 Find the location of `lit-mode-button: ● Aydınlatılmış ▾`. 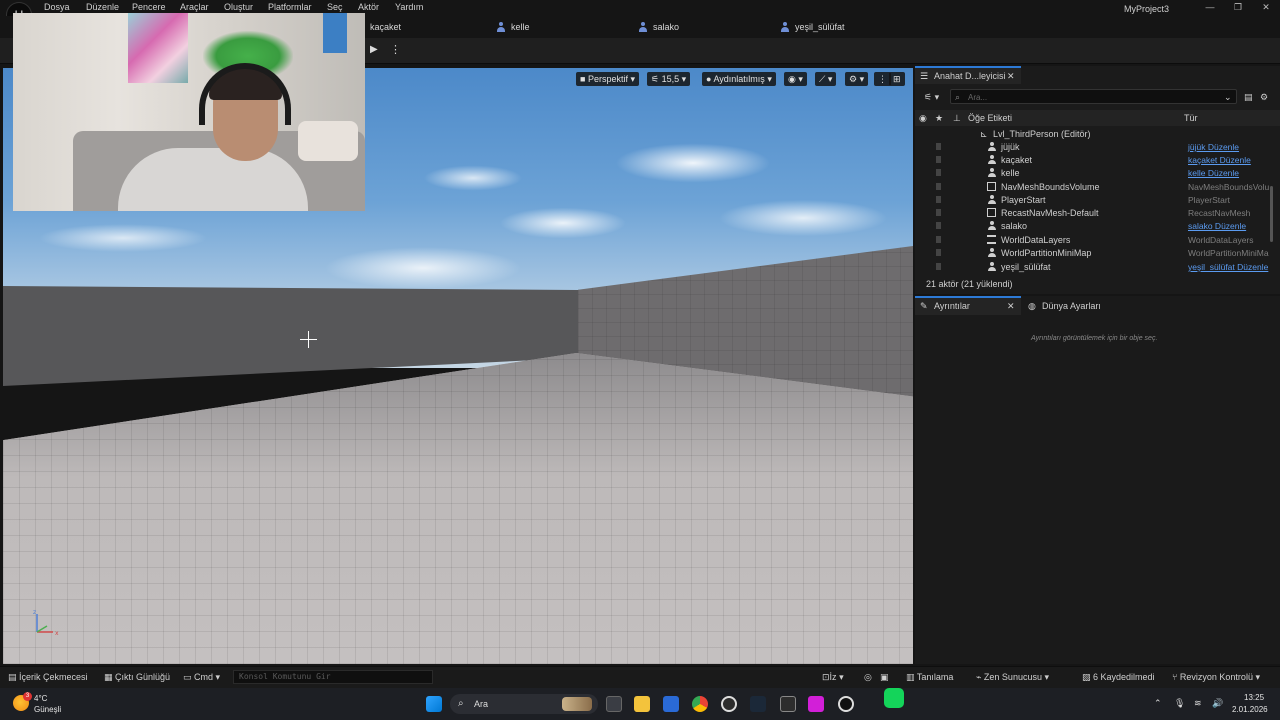

lit-mode-button: ● Aydınlatılmış ▾ is located at coordinates (739, 79).